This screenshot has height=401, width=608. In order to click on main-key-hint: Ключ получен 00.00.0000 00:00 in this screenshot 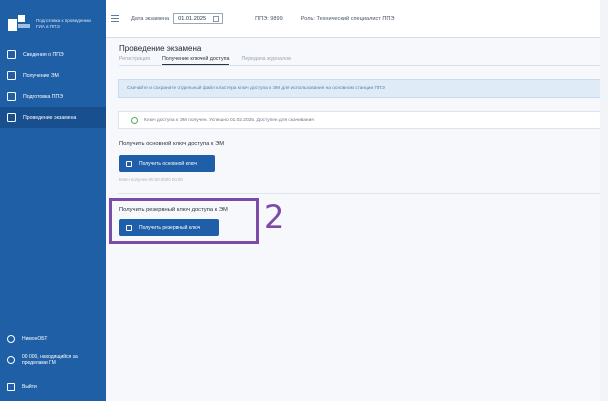, I will do `click(151, 179)`.